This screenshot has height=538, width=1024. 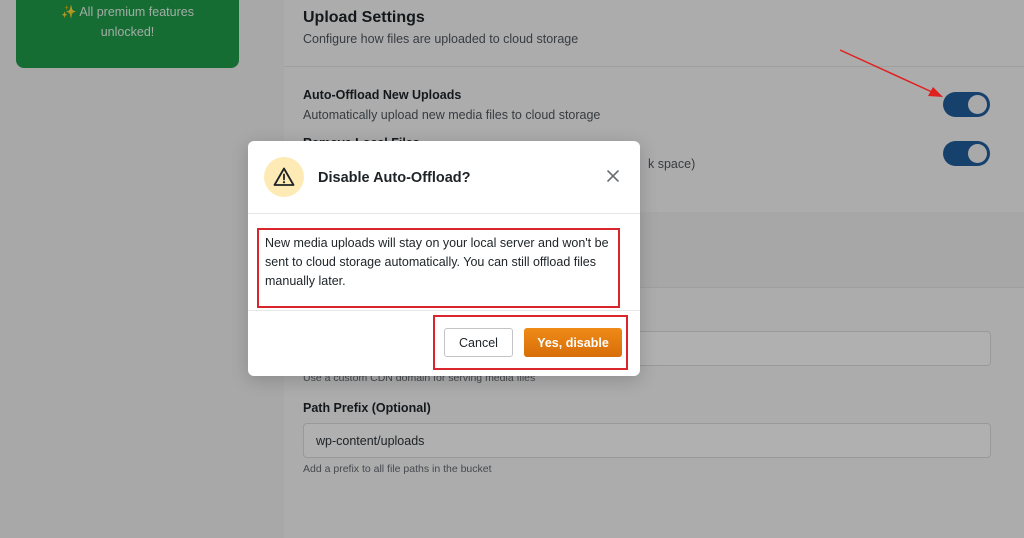 I want to click on dialog-header: Disable Auto-Offload?, so click(x=444, y=177).